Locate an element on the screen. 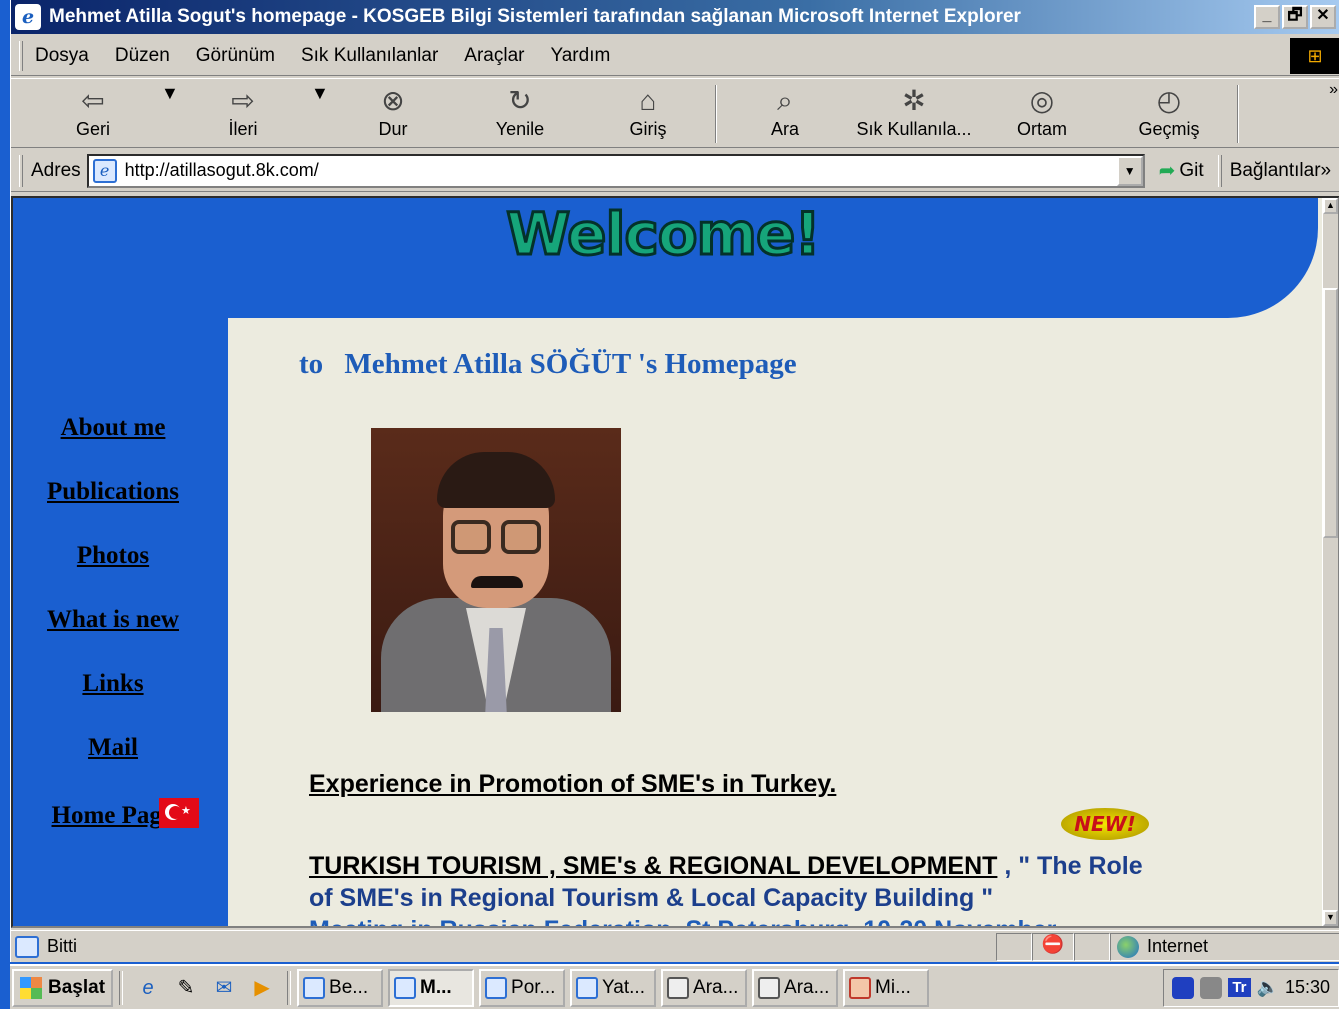 This screenshot has width=1339, height=1009. quicklaunch-outlook-icon: ✉ is located at coordinates (224, 988).